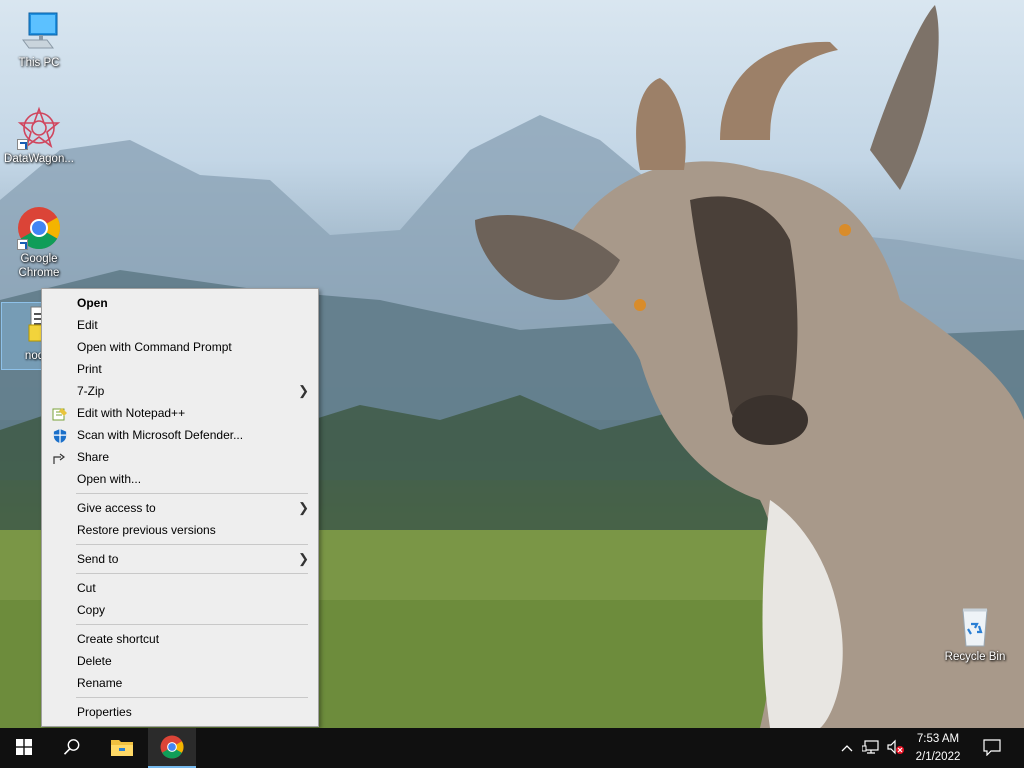 This screenshot has height=768, width=1024. Describe the element at coordinates (938, 757) in the screenshot. I see `clock-date: 2/1/2022` at that location.